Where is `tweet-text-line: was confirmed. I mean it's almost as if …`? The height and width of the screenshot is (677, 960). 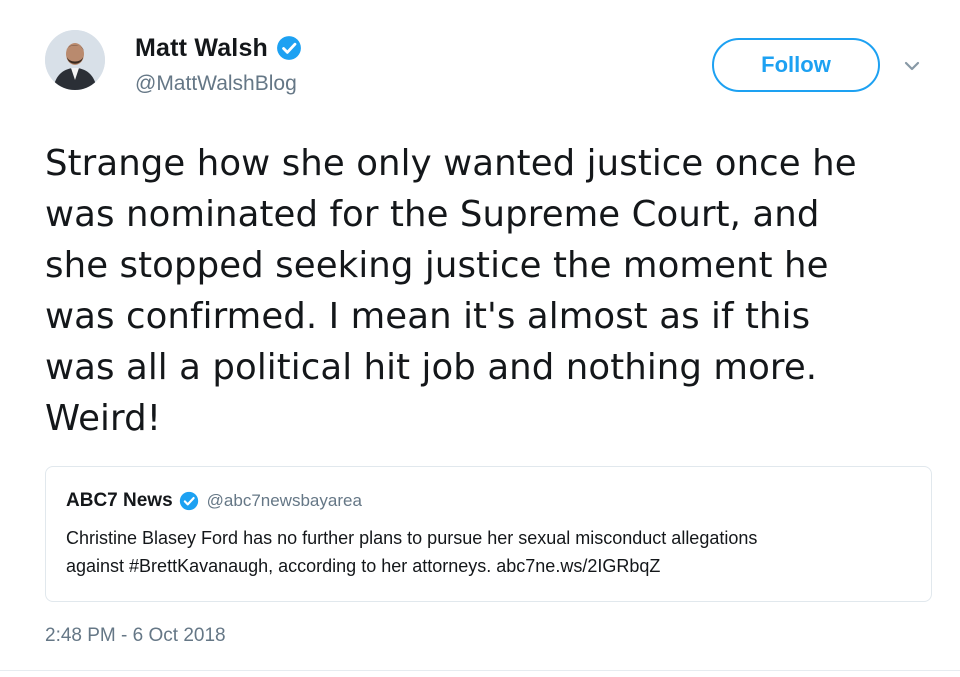 tweet-text-line: was confirmed. I mean it's almost as if … is located at coordinates (428, 316).